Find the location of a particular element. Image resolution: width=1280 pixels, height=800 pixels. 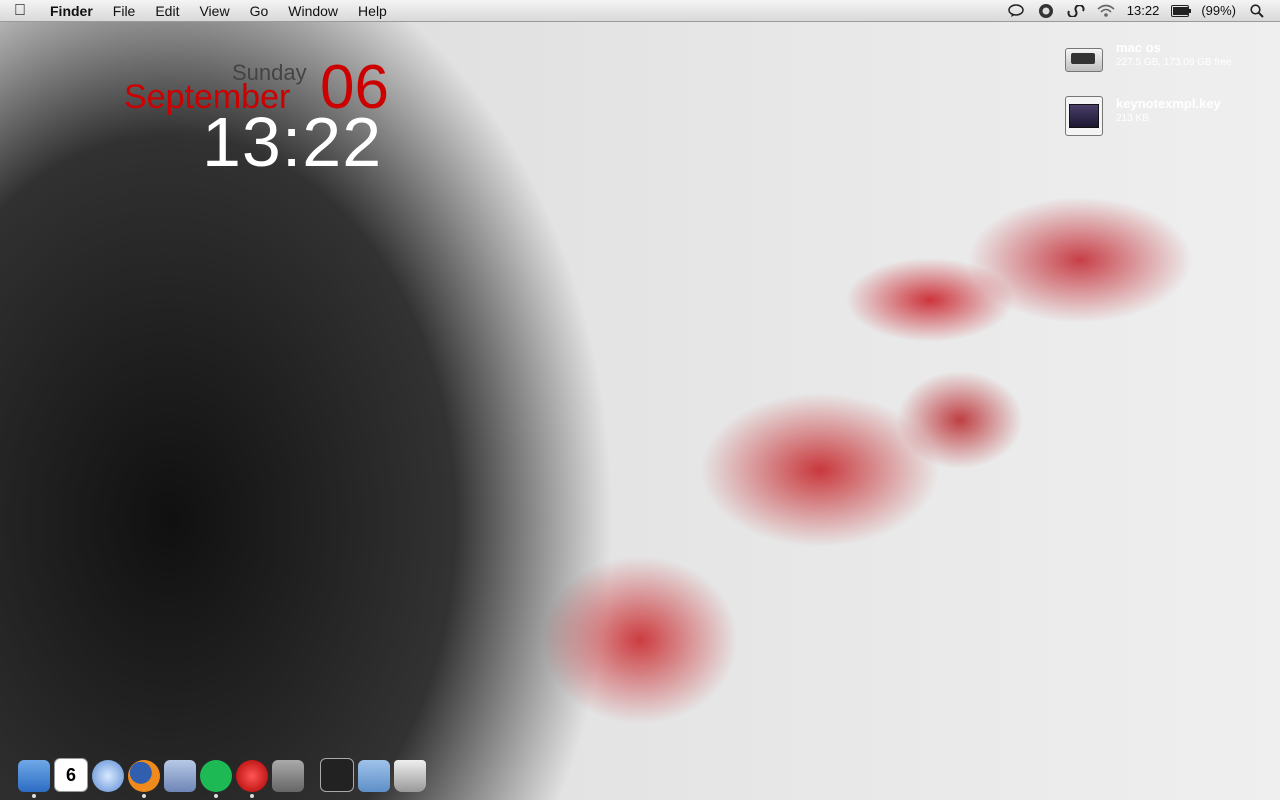

finder-icon is located at coordinates (34, 779).